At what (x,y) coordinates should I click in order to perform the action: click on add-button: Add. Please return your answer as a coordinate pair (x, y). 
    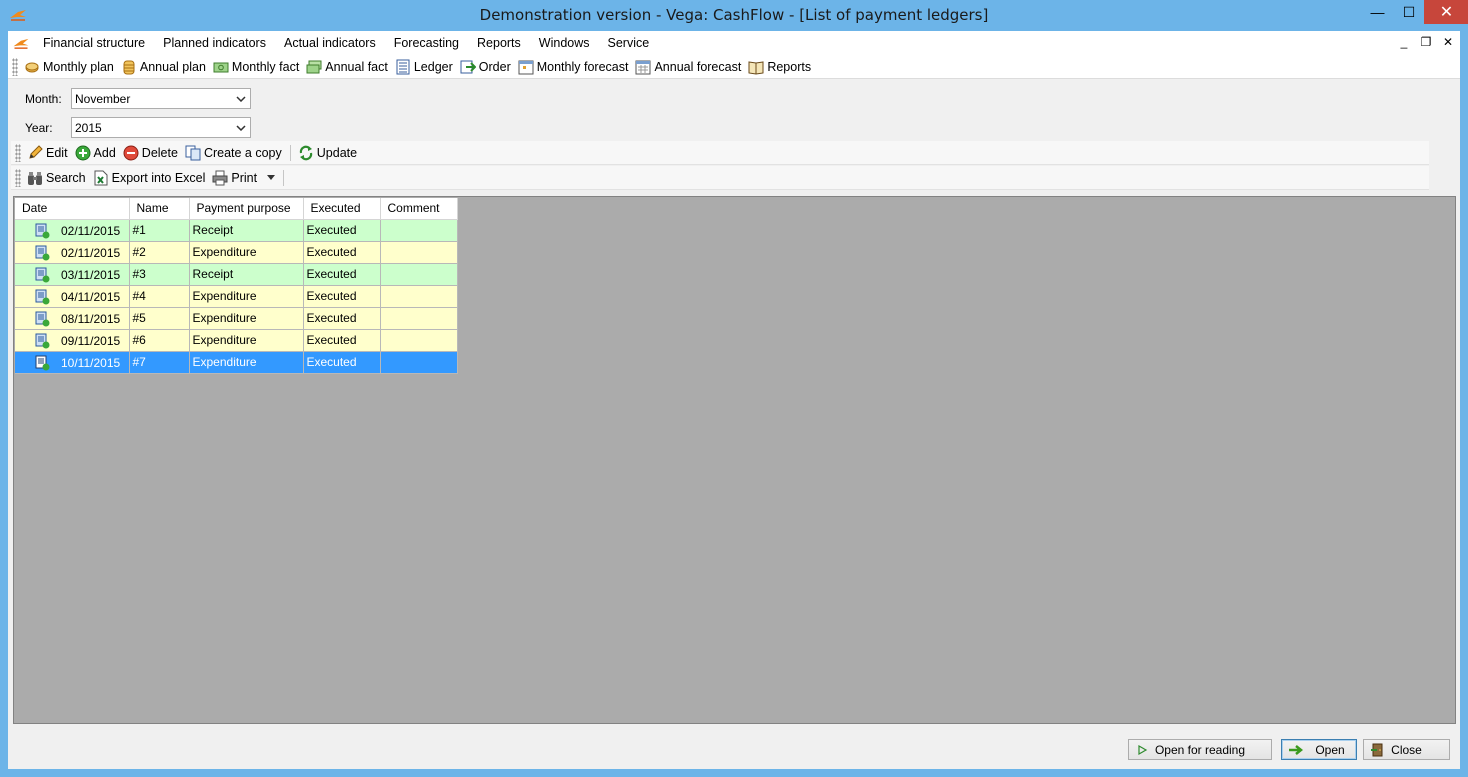
    Looking at the image, I should click on (96, 153).